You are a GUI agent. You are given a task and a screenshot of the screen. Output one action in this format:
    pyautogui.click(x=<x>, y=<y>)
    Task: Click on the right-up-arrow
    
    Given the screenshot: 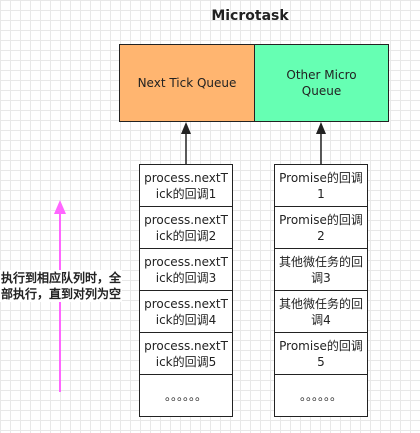 What is the action you would take?
    pyautogui.click(x=321, y=143)
    